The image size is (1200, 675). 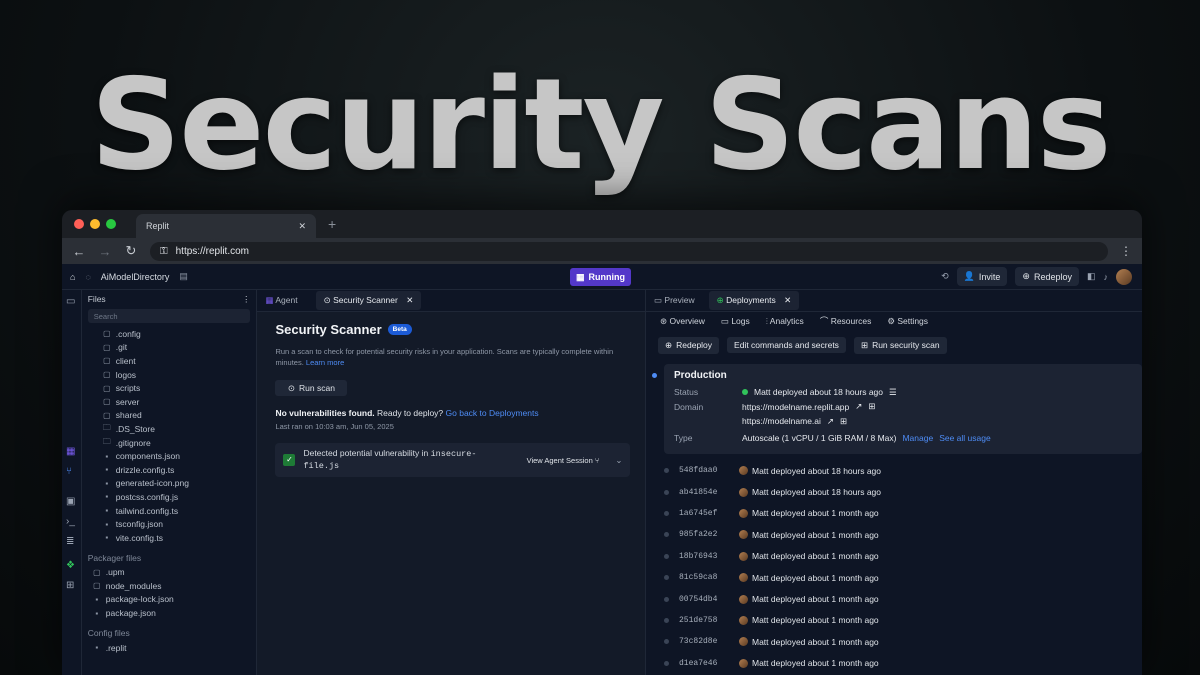 I want to click on new-tab-icon: +, so click(x=332, y=224).